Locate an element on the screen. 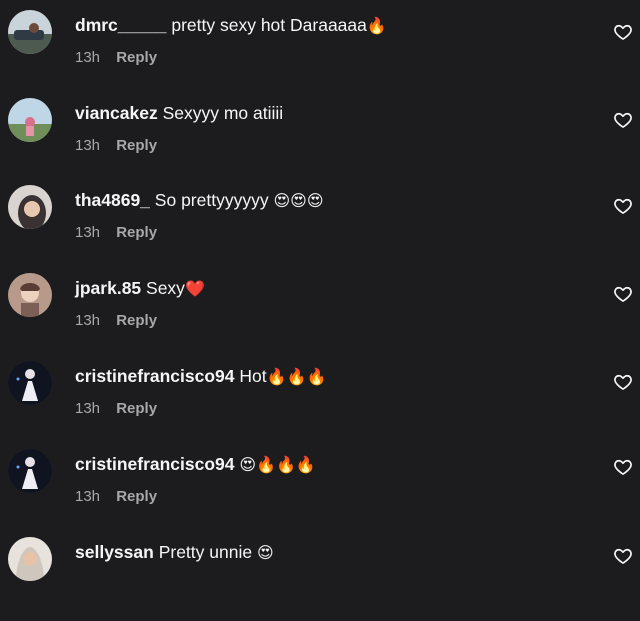 This screenshot has height=621, width=640. comment-item: viancakez Sexyyy mo atiiii 13h Reply is located at coordinates (320, 138).